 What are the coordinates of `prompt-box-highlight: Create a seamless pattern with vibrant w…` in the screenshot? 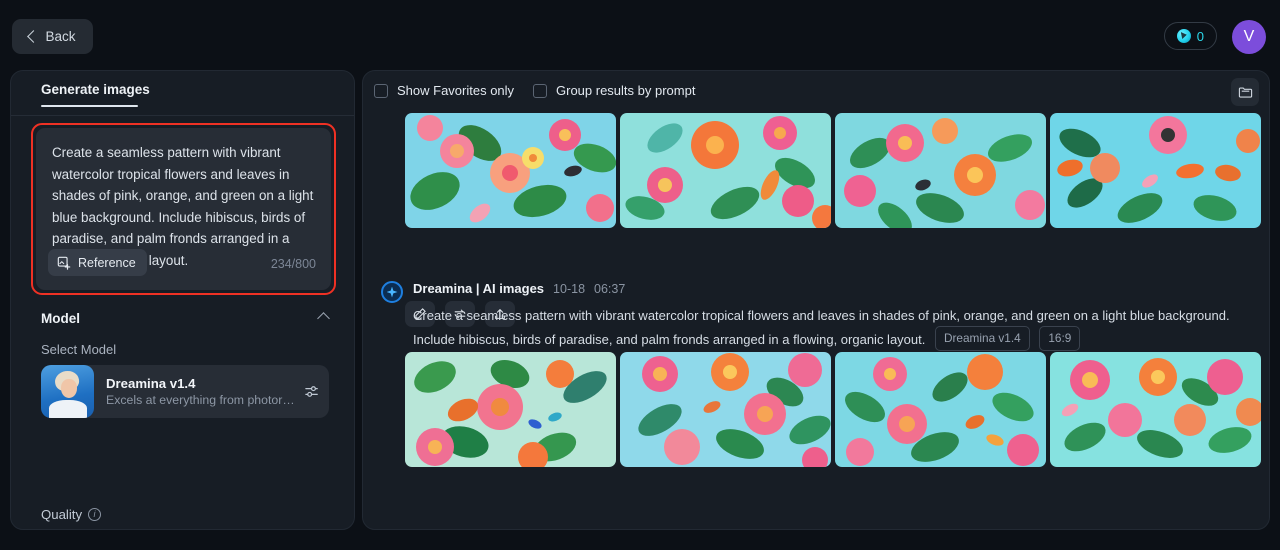 It's located at (183, 209).